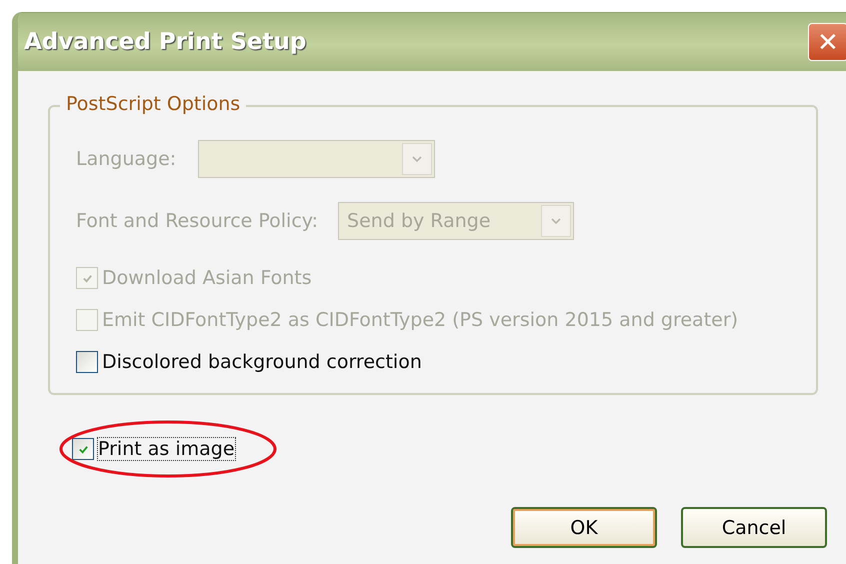 The height and width of the screenshot is (564, 846). What do you see at coordinates (754, 527) in the screenshot?
I see `cancel-button: Cancel` at bounding box center [754, 527].